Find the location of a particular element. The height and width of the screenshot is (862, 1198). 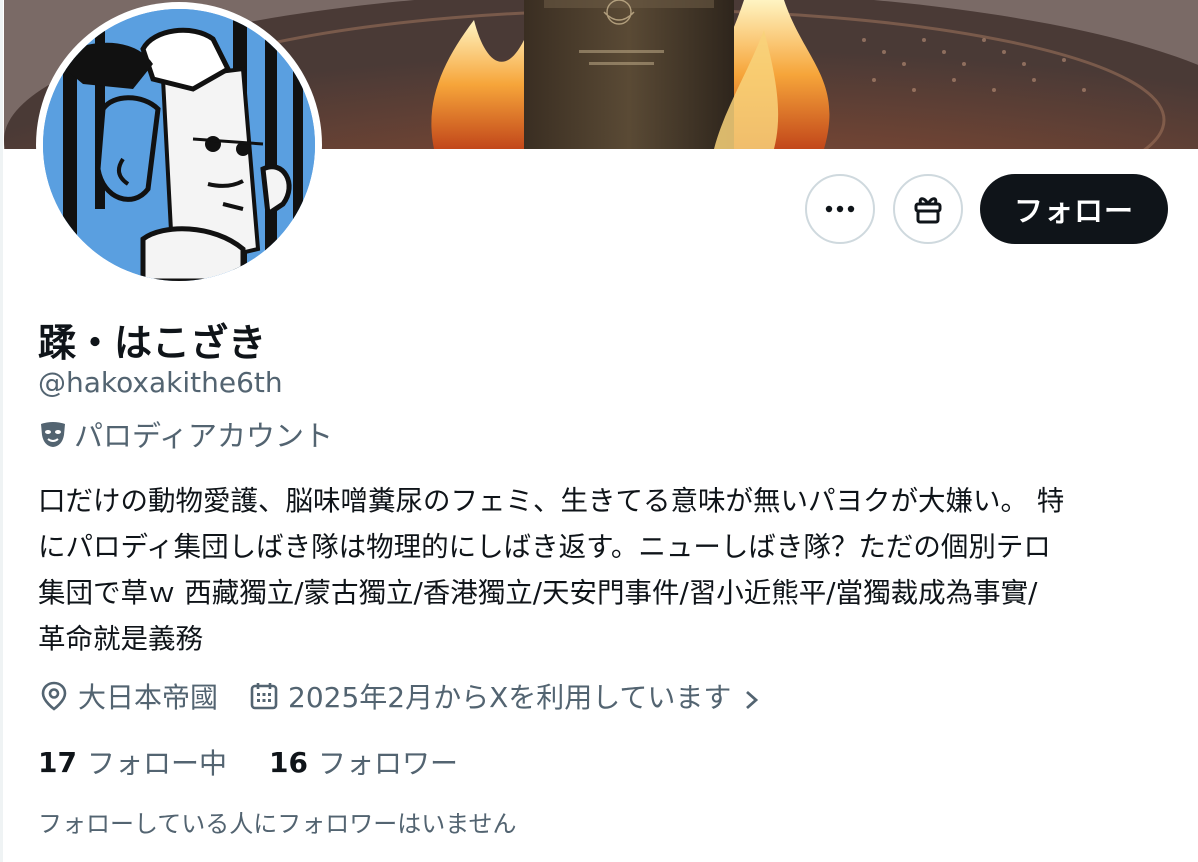

theater-mask-icon is located at coordinates (53, 434).